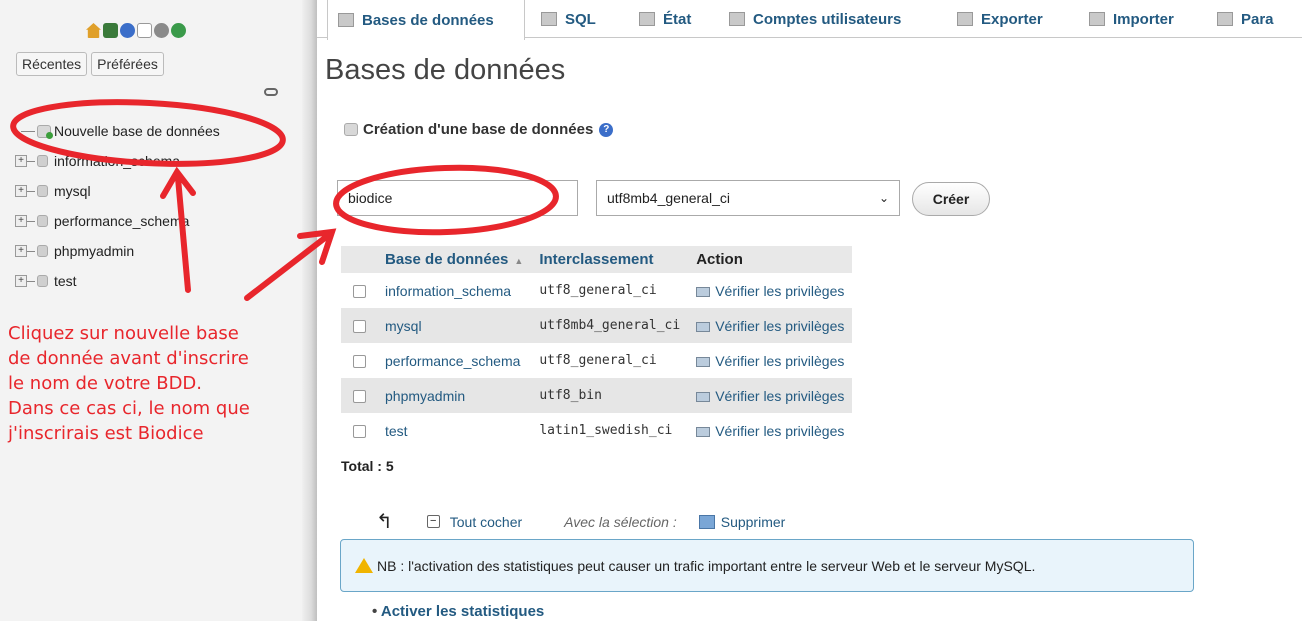  I want to click on tab-export: Exporter, so click(995, 19).